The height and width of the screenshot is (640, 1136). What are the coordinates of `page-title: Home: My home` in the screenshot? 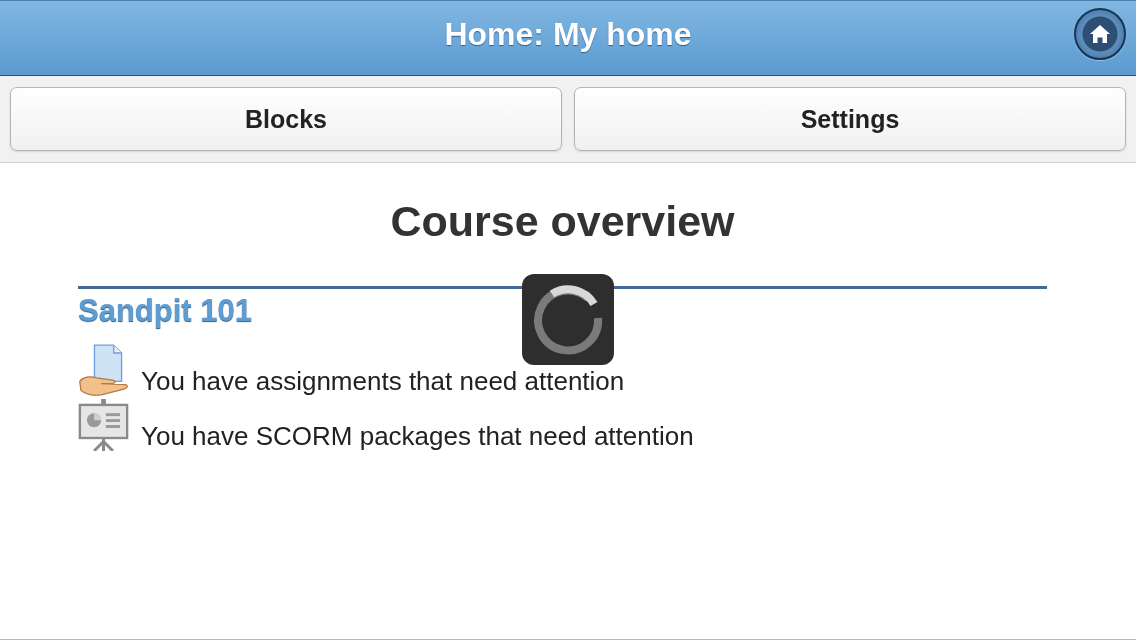 It's located at (568, 34).